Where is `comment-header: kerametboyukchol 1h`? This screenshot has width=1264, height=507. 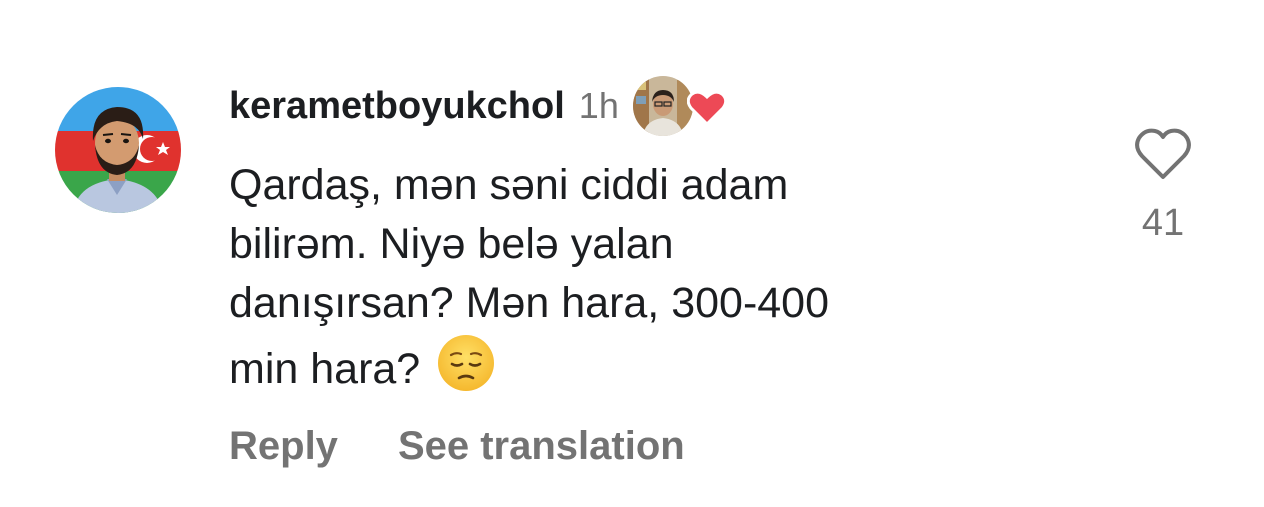
comment-header: kerametboyukchol 1h is located at coordinates (479, 106).